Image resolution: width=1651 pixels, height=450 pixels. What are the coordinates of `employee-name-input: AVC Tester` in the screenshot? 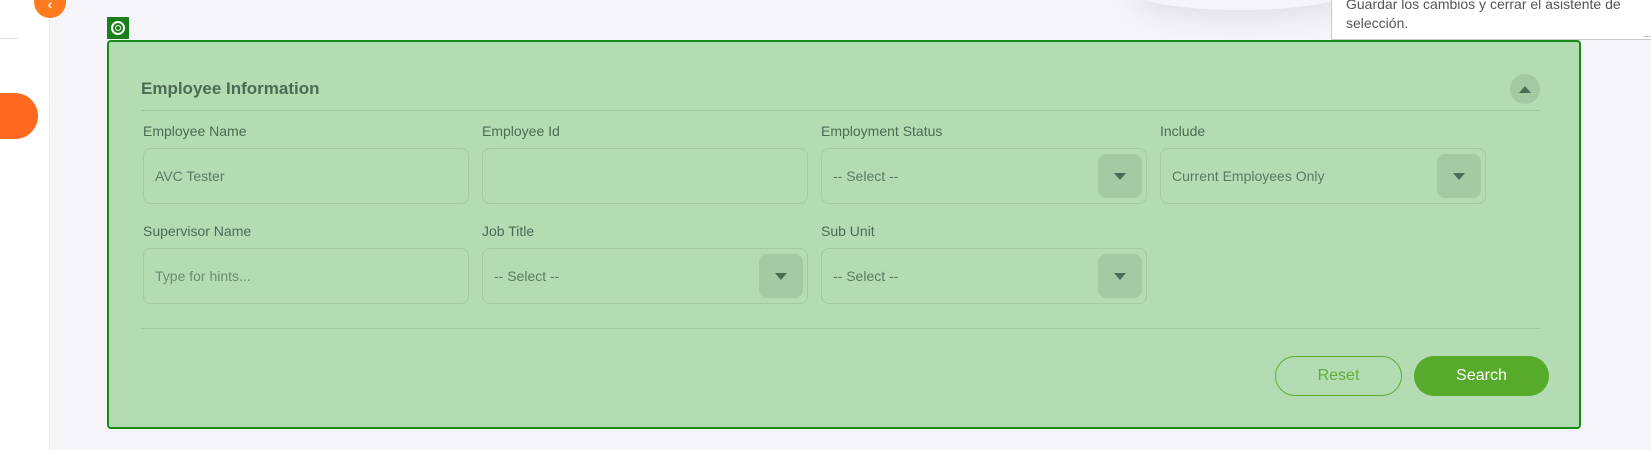 It's located at (306, 176).